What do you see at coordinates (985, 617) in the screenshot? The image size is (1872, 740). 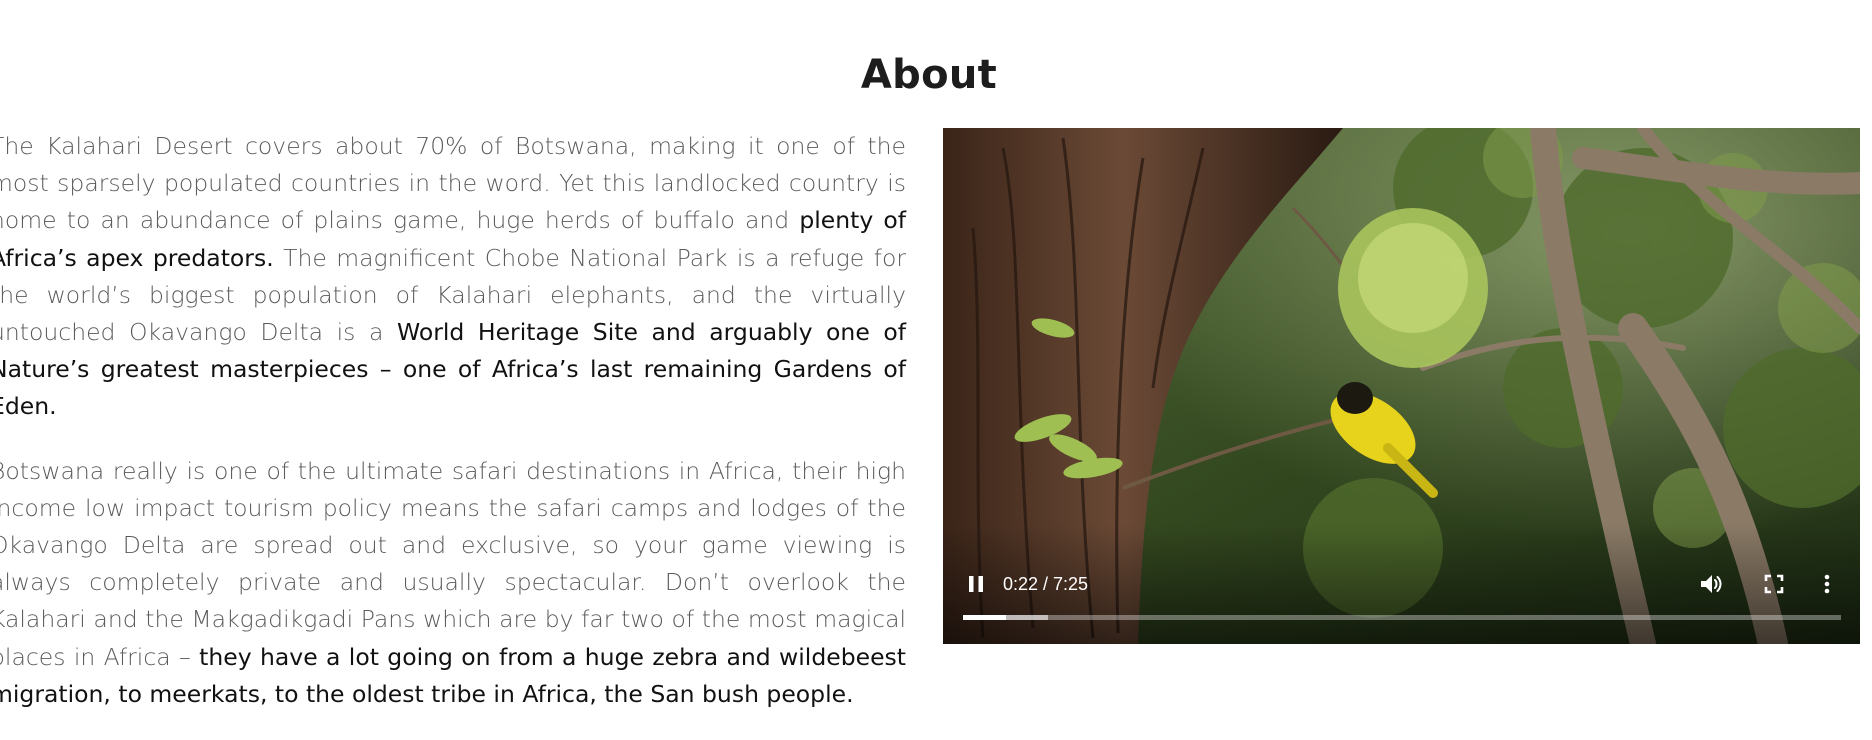 I see `progress-played` at bounding box center [985, 617].